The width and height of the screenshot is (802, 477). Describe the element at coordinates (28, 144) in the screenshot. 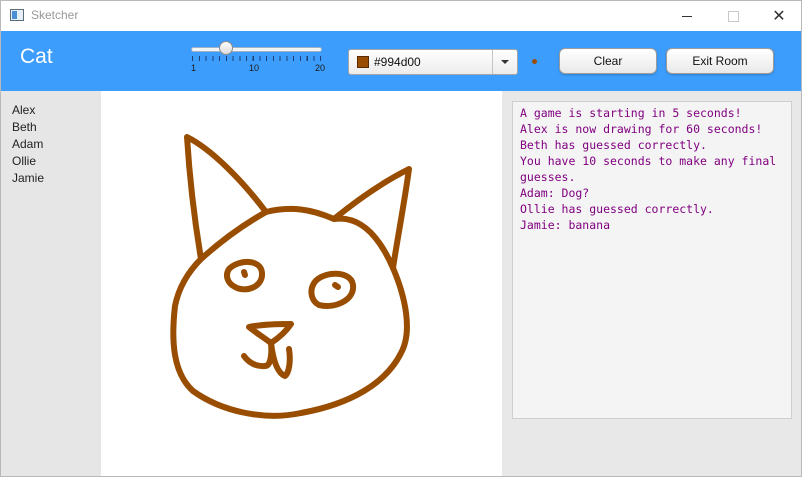

I see `player-item: Adam` at that location.